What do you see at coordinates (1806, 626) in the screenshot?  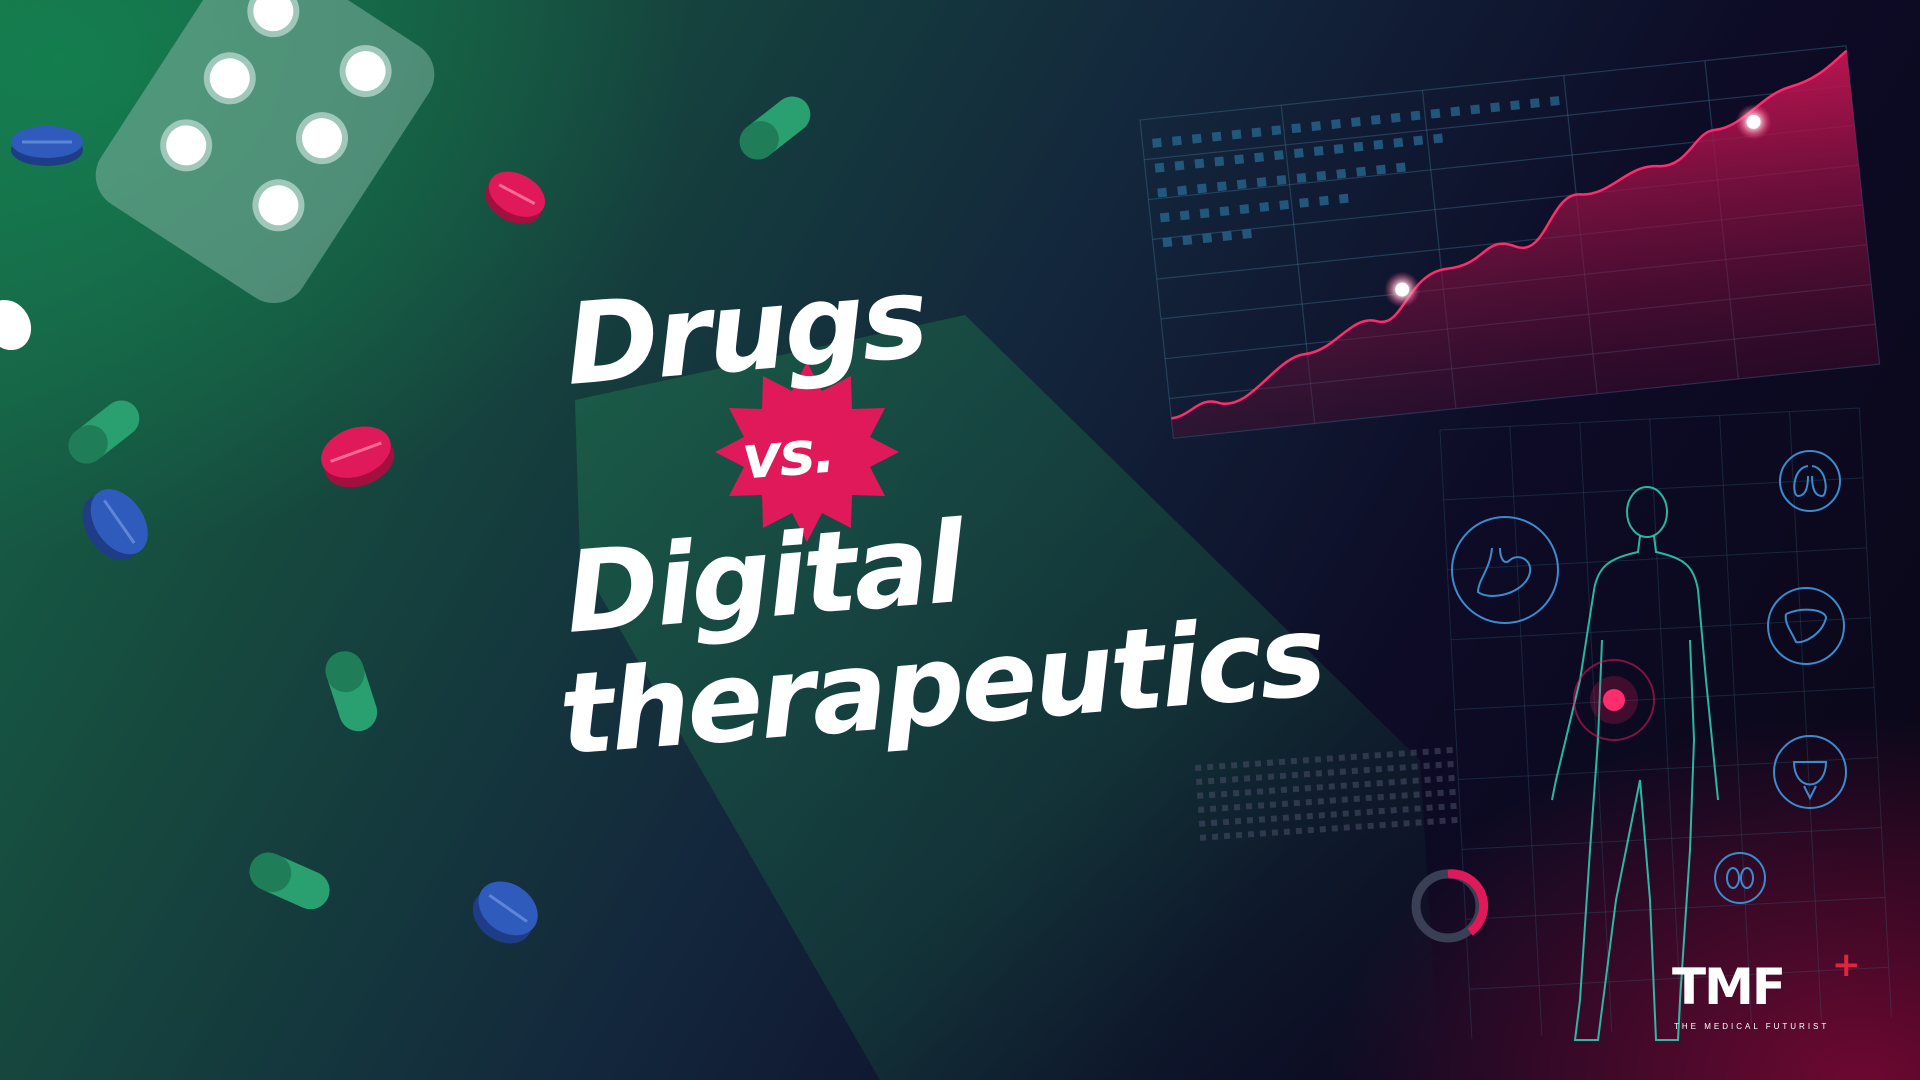 I see `liver-icon` at bounding box center [1806, 626].